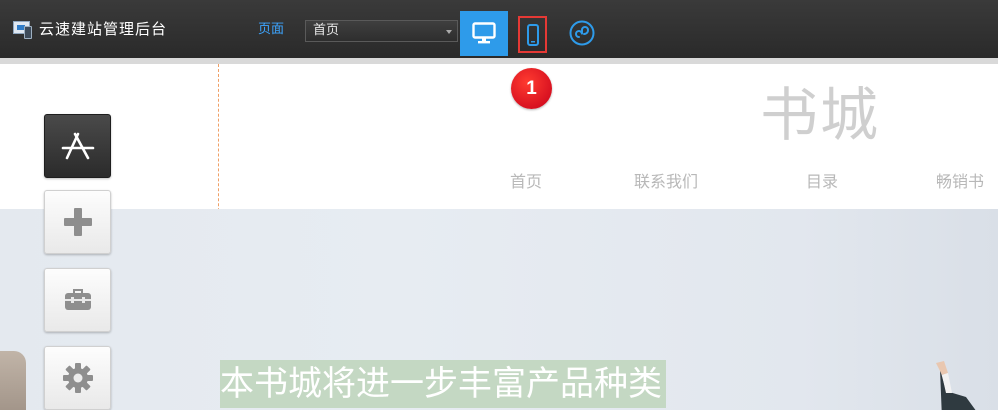 This screenshot has width=998, height=410. I want to click on banner-headline: 本书城将进一步丰富产品种类, so click(443, 384).